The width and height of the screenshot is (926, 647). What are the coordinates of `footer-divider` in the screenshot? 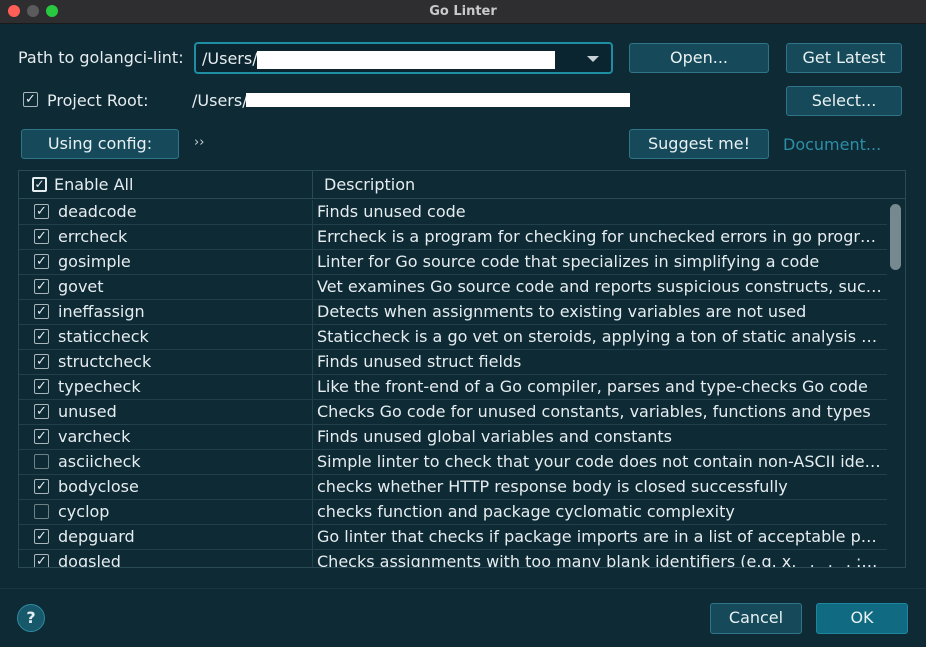 It's located at (463, 588).